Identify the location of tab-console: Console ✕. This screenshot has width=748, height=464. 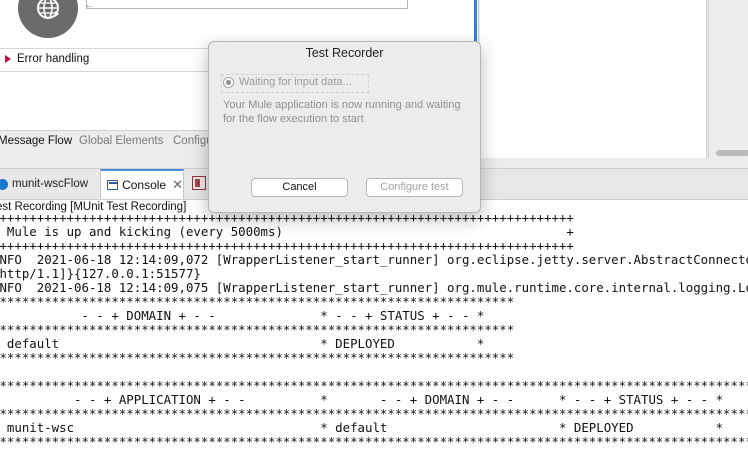
(142, 184).